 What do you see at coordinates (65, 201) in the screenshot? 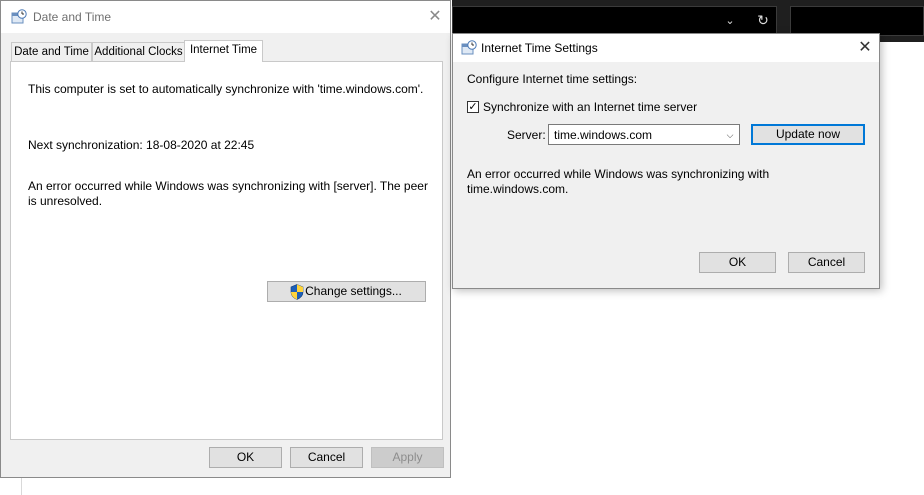
I see `error-message-line2: is unresolved.` at bounding box center [65, 201].